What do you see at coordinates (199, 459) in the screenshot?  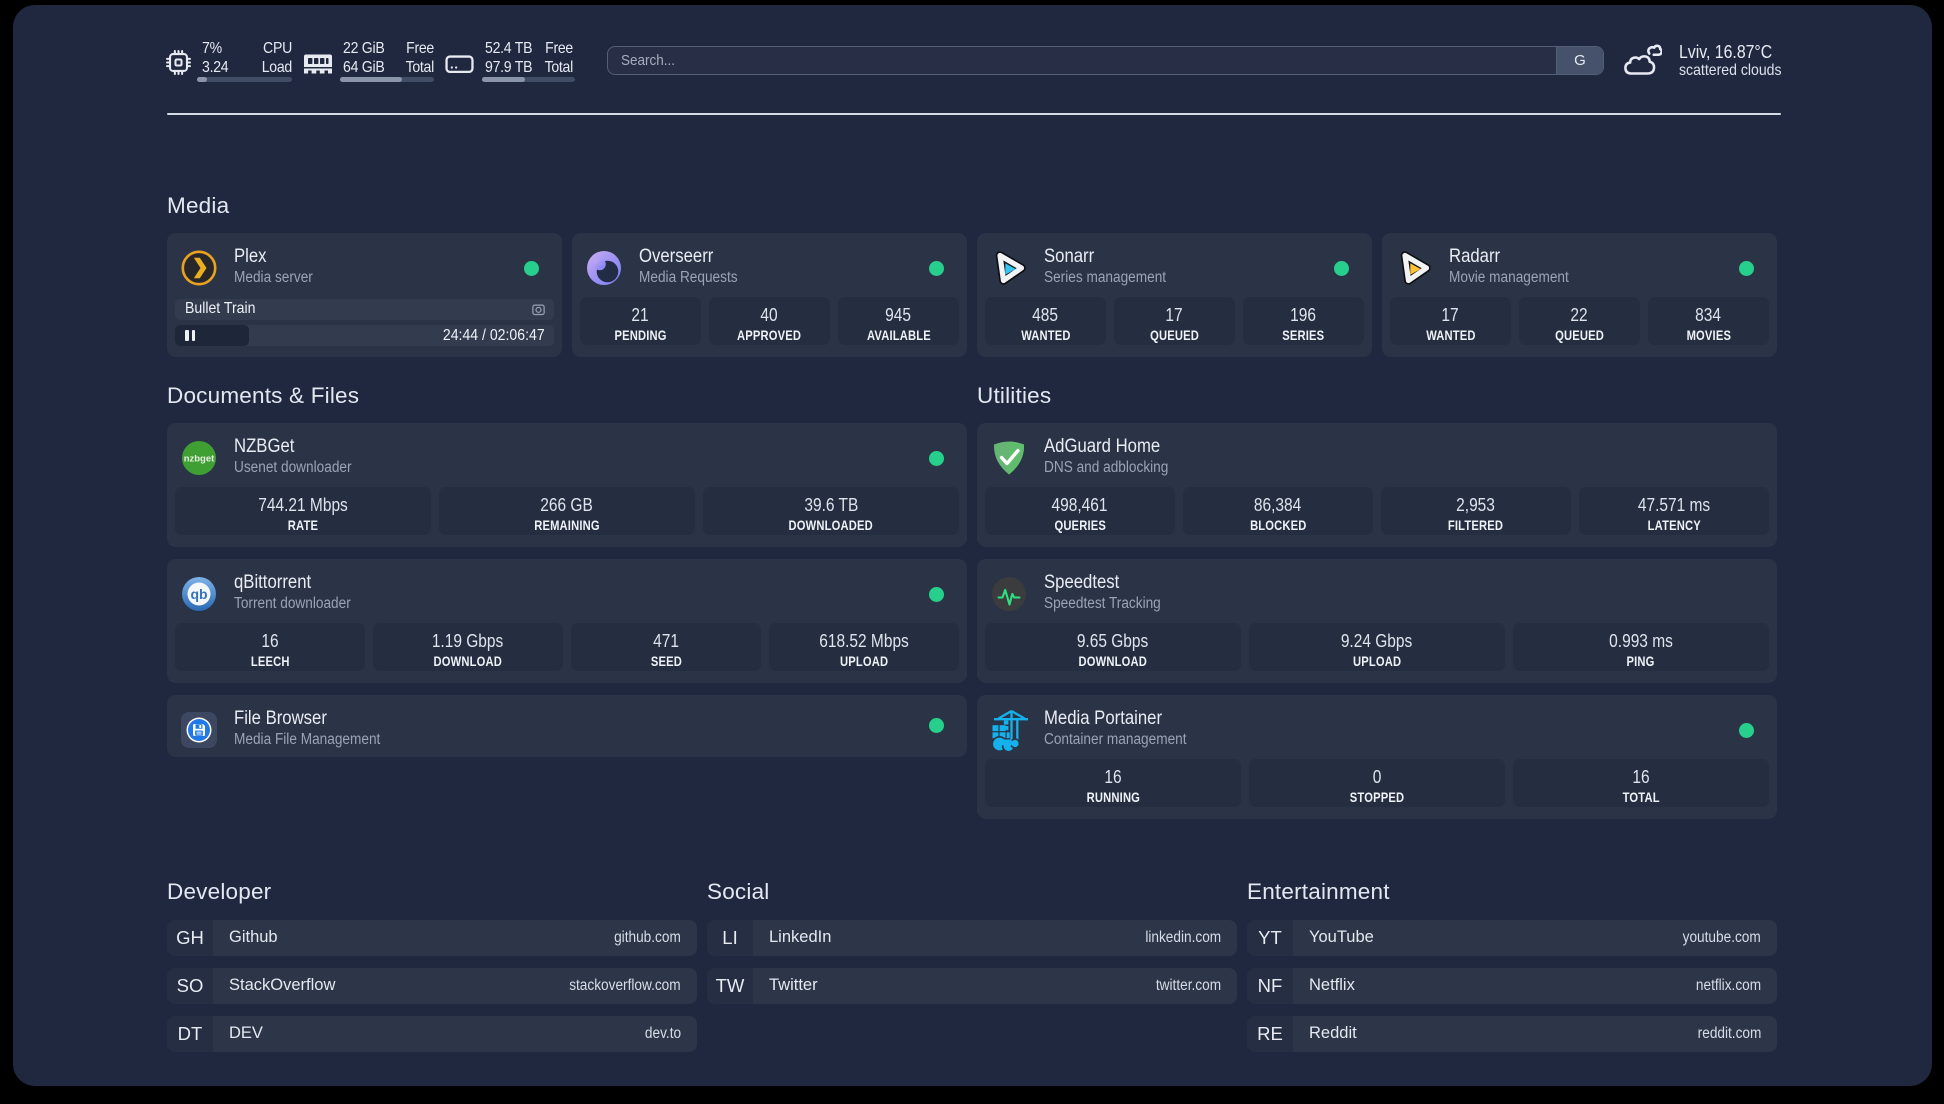 I see `svg-text: nzbget` at bounding box center [199, 459].